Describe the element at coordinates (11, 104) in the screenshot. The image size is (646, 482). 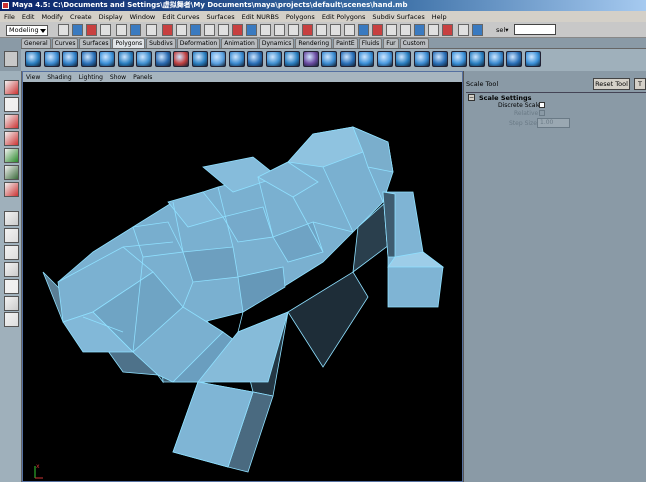
I see `lasso-tool-icon` at that location.